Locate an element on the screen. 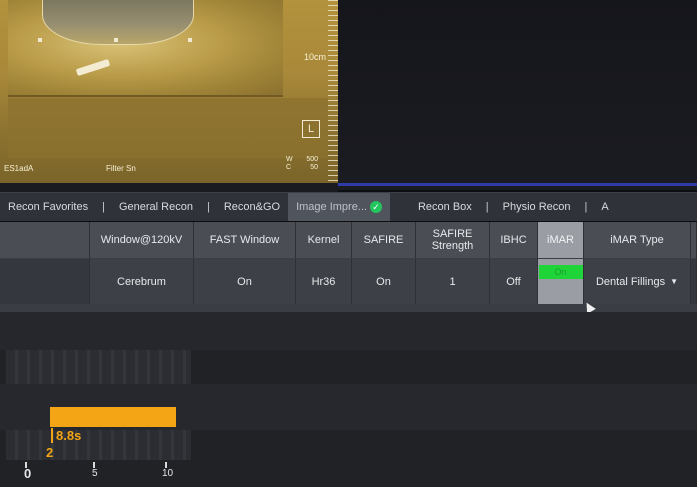 This screenshot has width=697, height=487. row-label-cell is located at coordinates (45, 281).